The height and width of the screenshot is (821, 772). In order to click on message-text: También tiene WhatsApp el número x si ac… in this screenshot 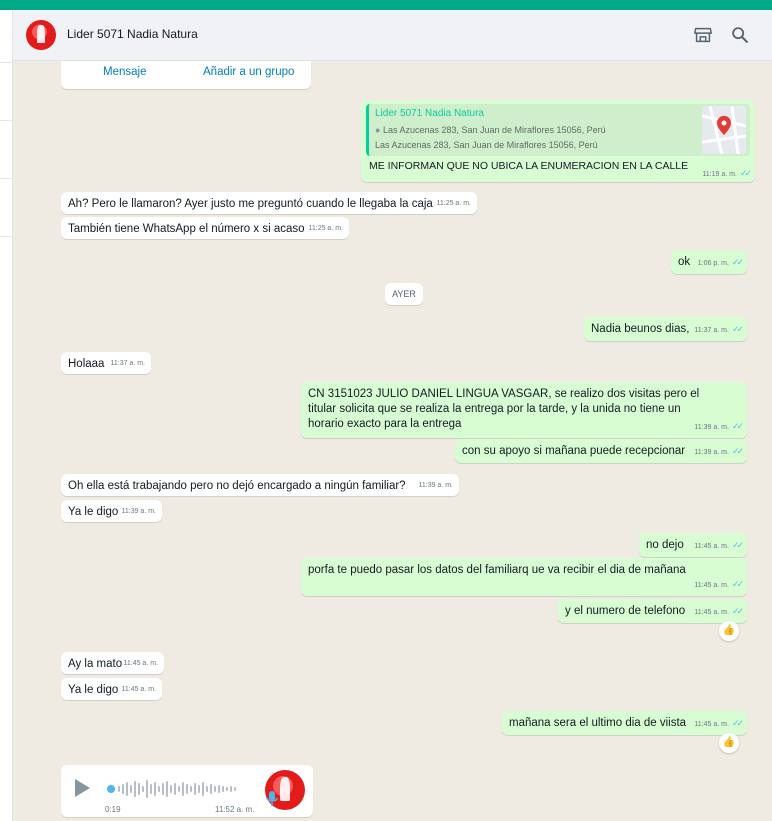, I will do `click(186, 229)`.